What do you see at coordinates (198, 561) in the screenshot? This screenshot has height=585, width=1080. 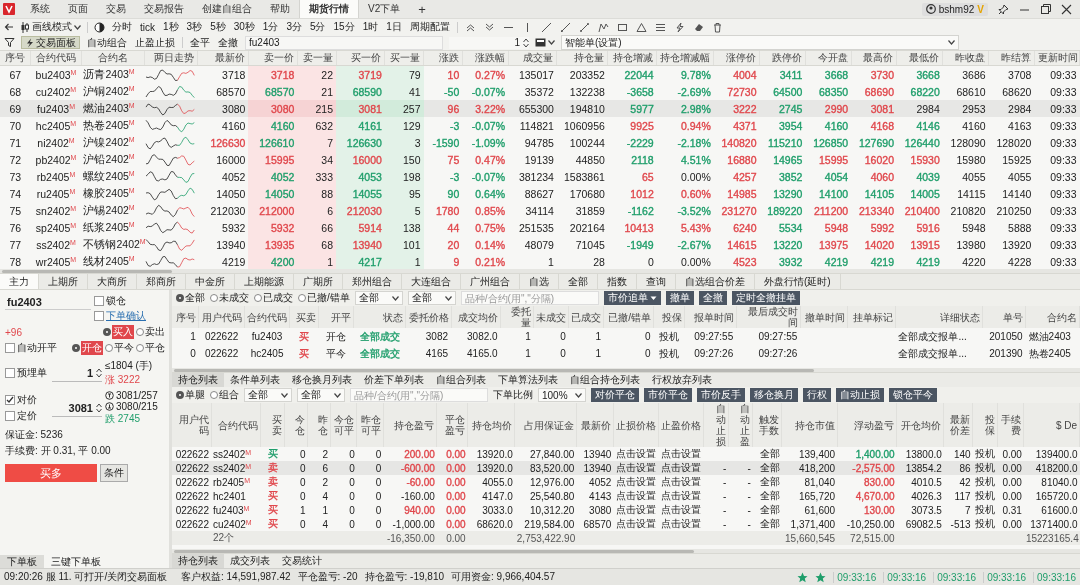 I see `list-tab: 持仓列表` at bounding box center [198, 561].